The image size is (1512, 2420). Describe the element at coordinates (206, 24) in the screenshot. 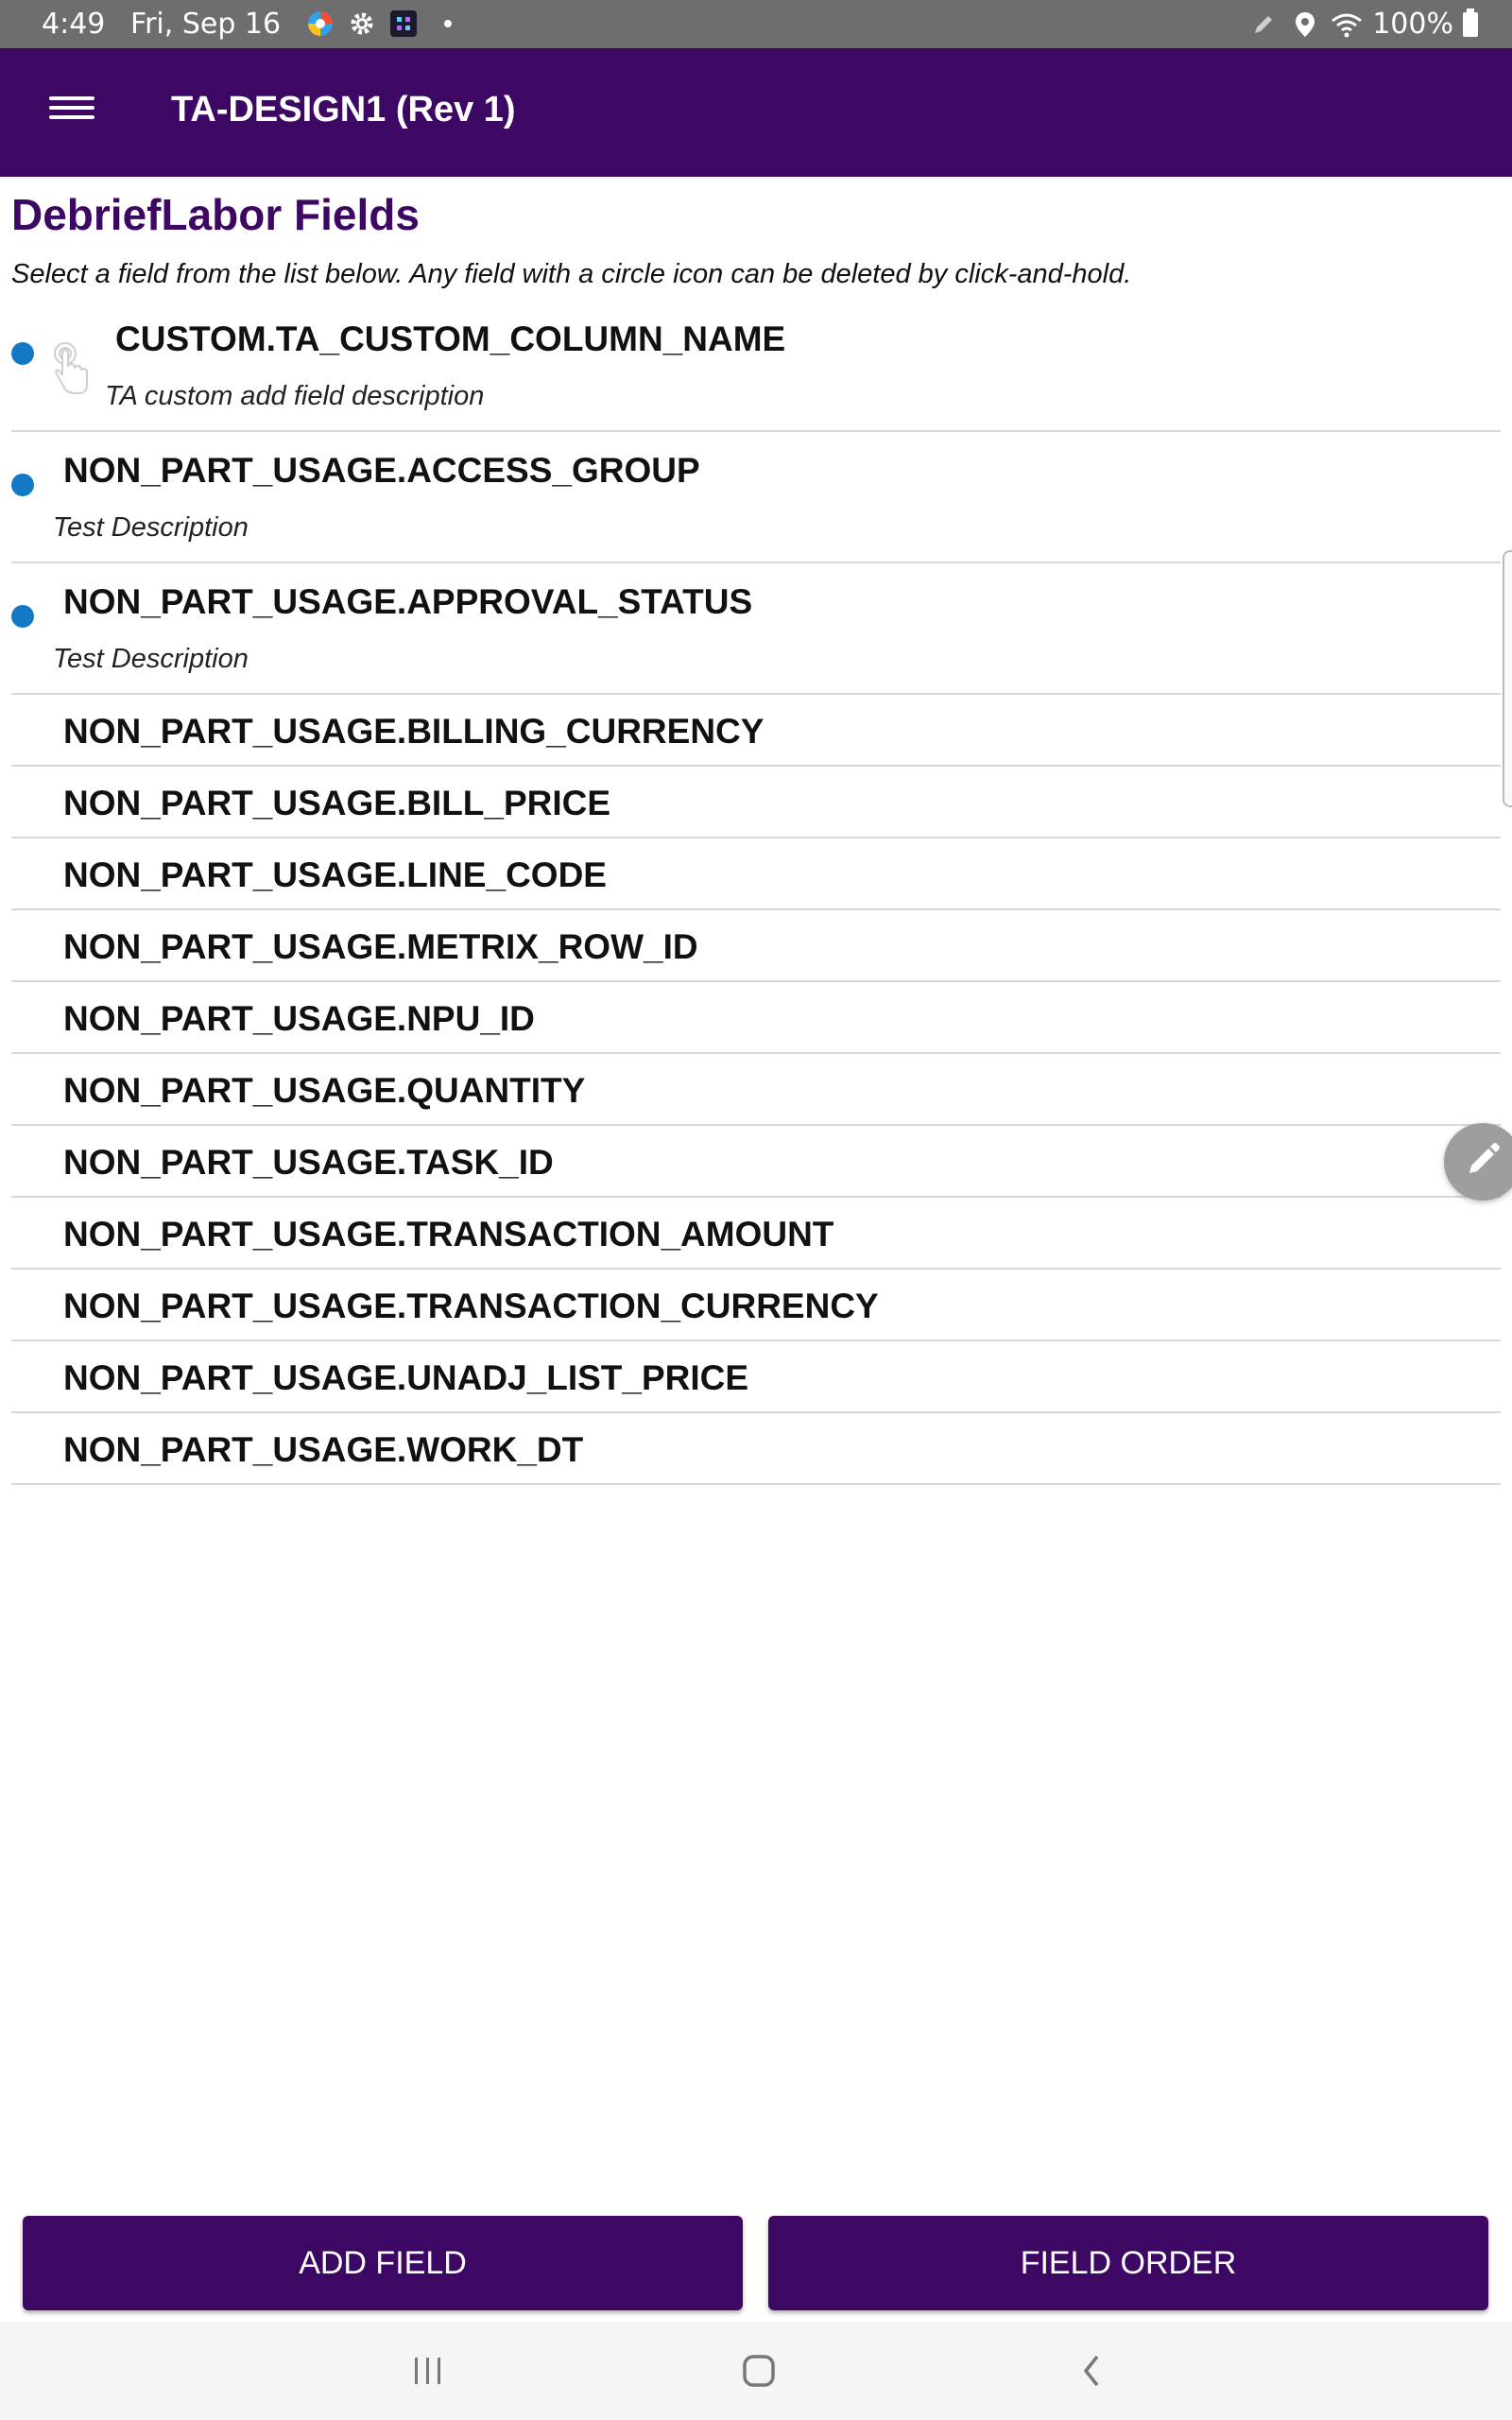

I see `status-date: Fri, Sep 16` at that location.